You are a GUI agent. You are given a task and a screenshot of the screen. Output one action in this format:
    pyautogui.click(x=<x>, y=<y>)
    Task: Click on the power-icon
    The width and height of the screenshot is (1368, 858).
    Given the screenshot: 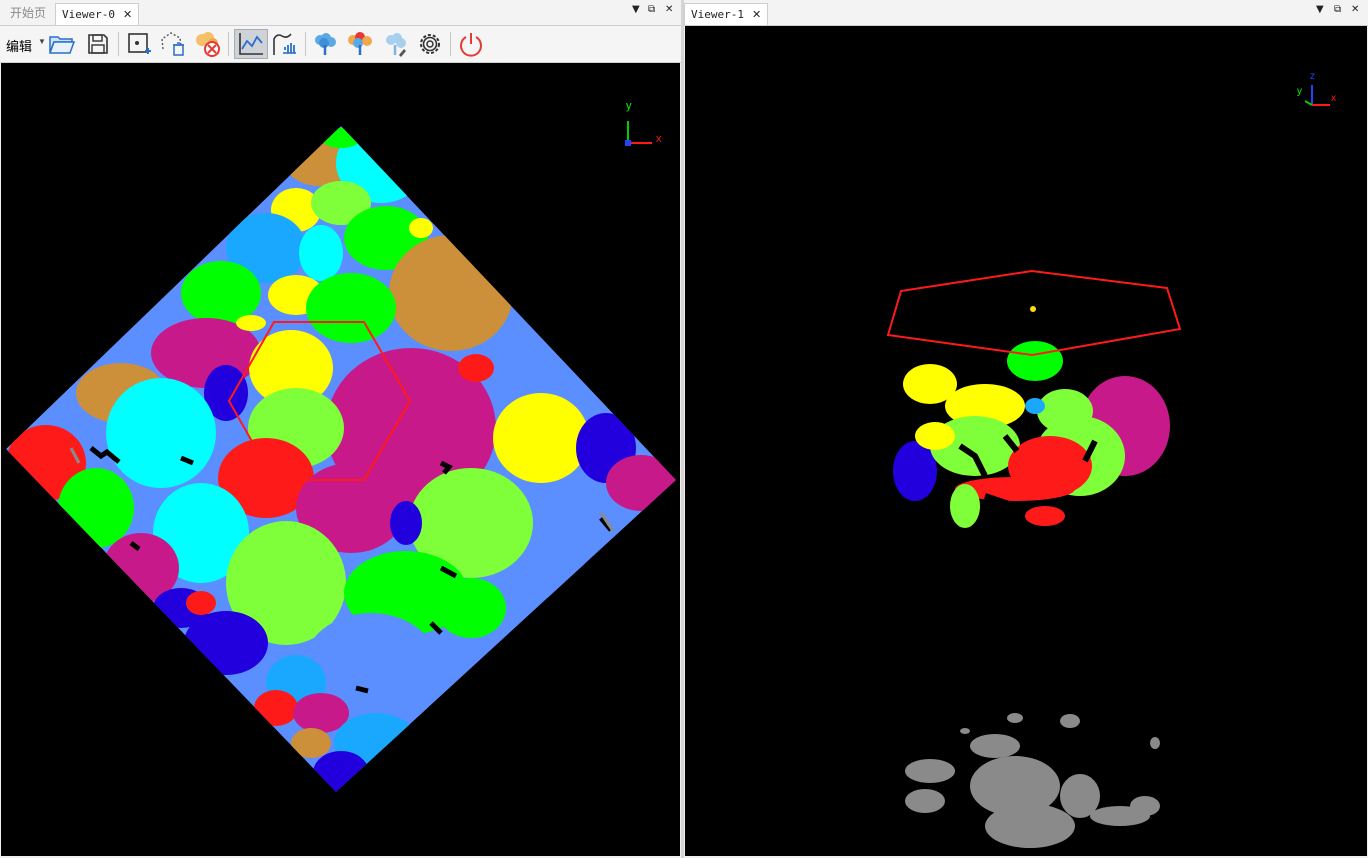 What is the action you would take?
    pyautogui.click(x=471, y=45)
    